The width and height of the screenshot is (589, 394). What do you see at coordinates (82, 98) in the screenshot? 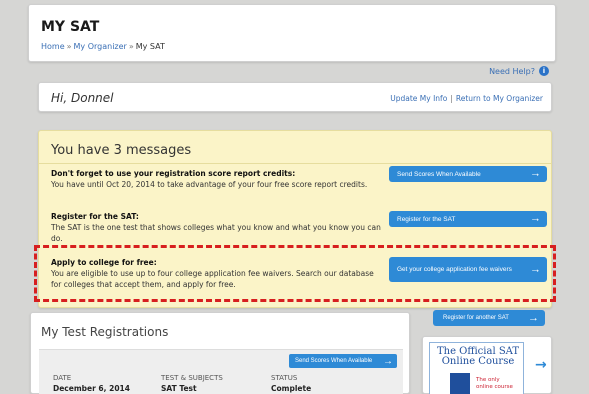
I see `greeting-text: Hi, Donnel` at bounding box center [82, 98].